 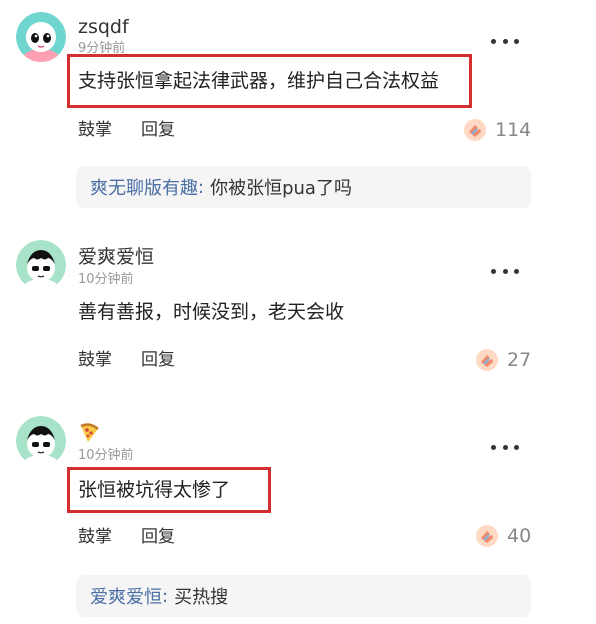 I want to click on comment-text: 善有善报，时候没到，老天会收, so click(x=211, y=312).